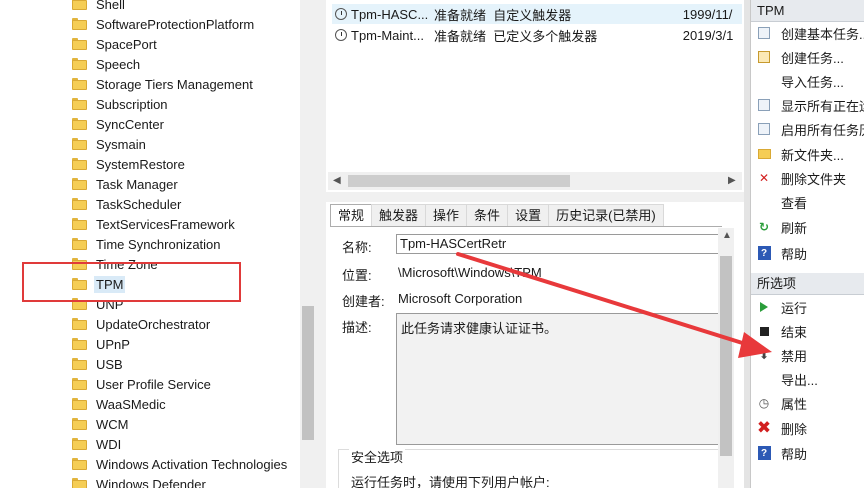  What do you see at coordinates (119, 124) in the screenshot?
I see `tree-item-synccenter: SyncCenter` at bounding box center [119, 124].